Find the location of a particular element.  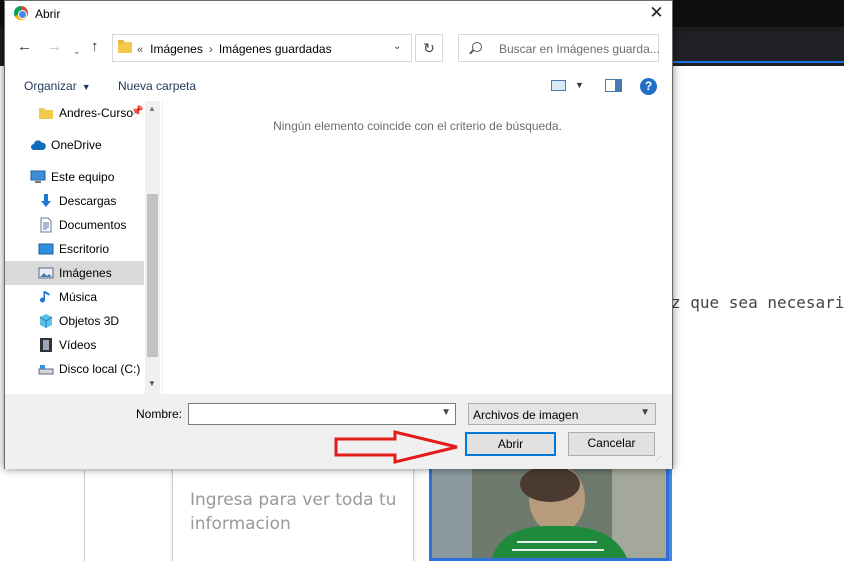

filename-input: ▼ is located at coordinates (322, 414).